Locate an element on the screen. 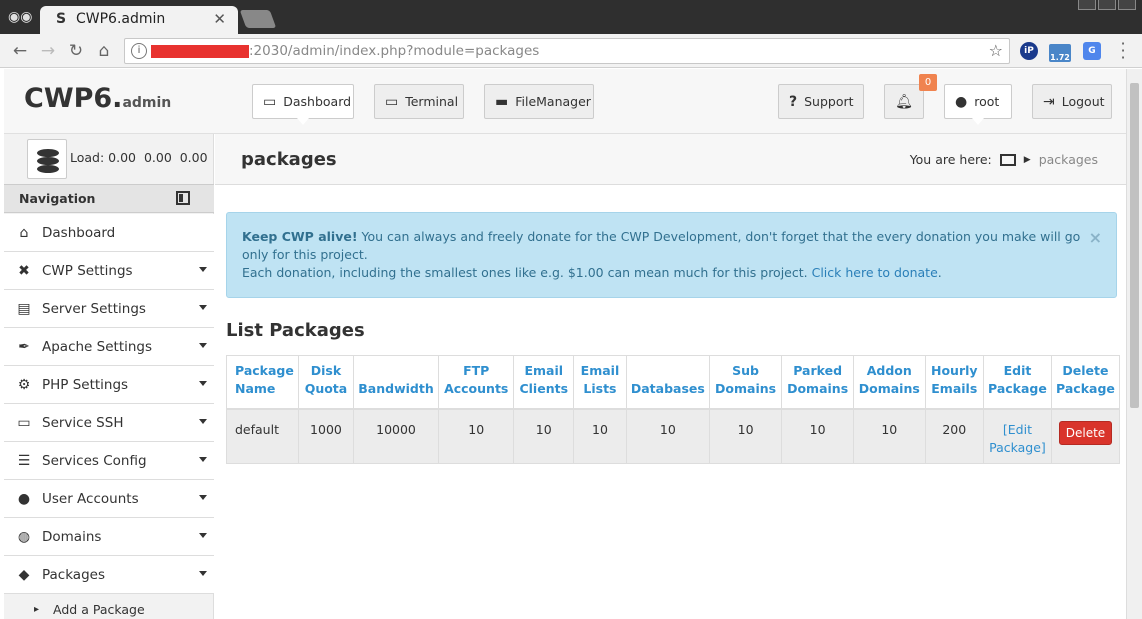 The height and width of the screenshot is (619, 1142). sidebar-item-service-ssh: ▭ Service SSH is located at coordinates (109, 423).